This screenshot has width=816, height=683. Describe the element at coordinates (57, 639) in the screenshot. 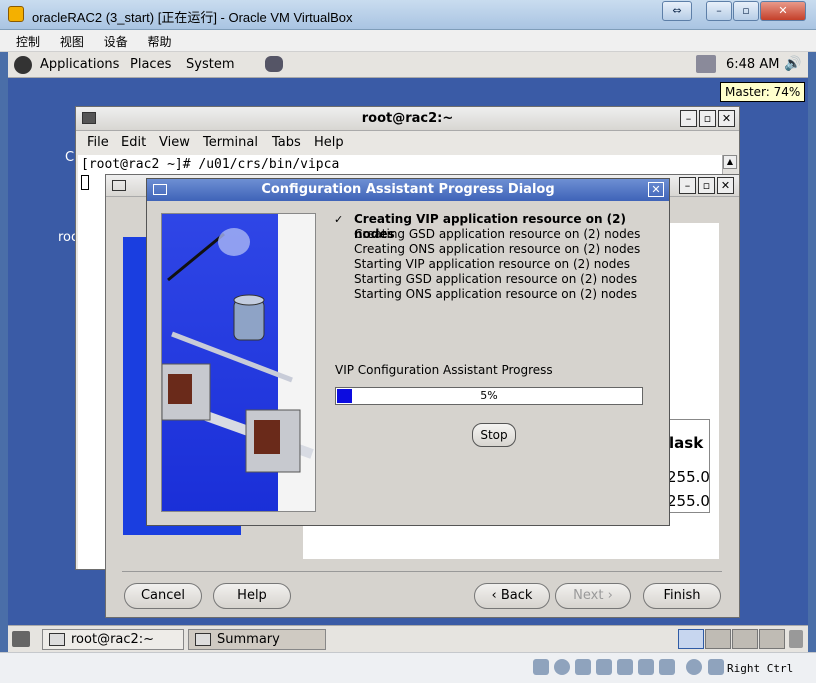

I see `terminal-icon` at that location.